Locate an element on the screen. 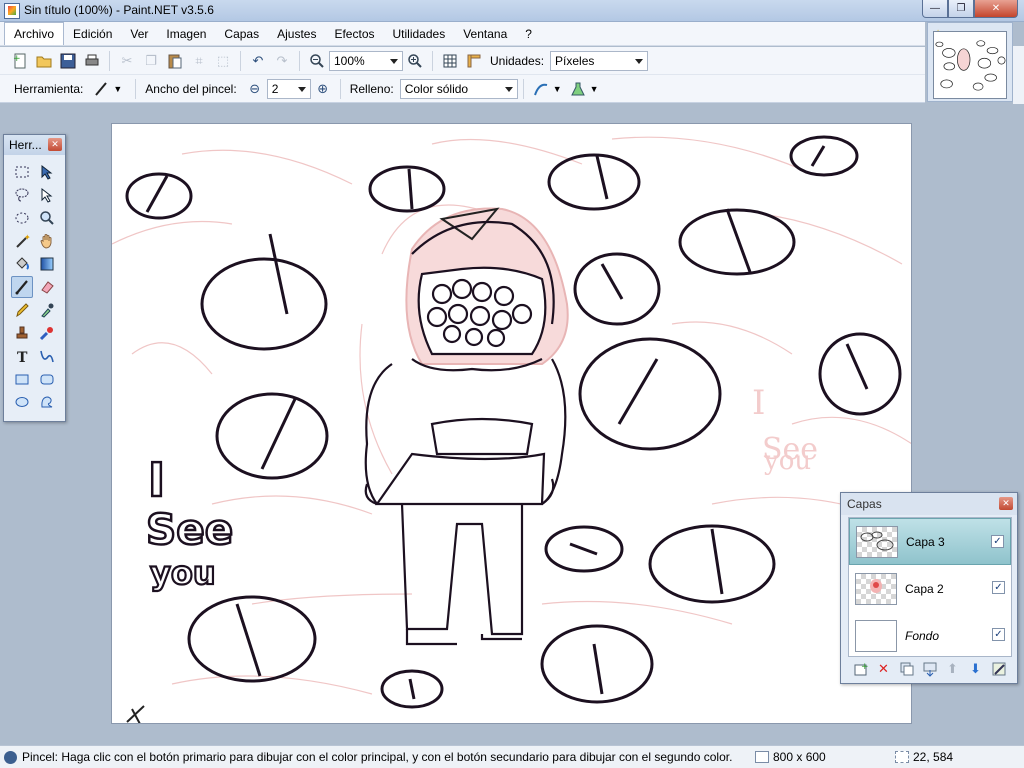 This screenshot has width=1024, height=768. zoom-out-icon is located at coordinates (317, 61).